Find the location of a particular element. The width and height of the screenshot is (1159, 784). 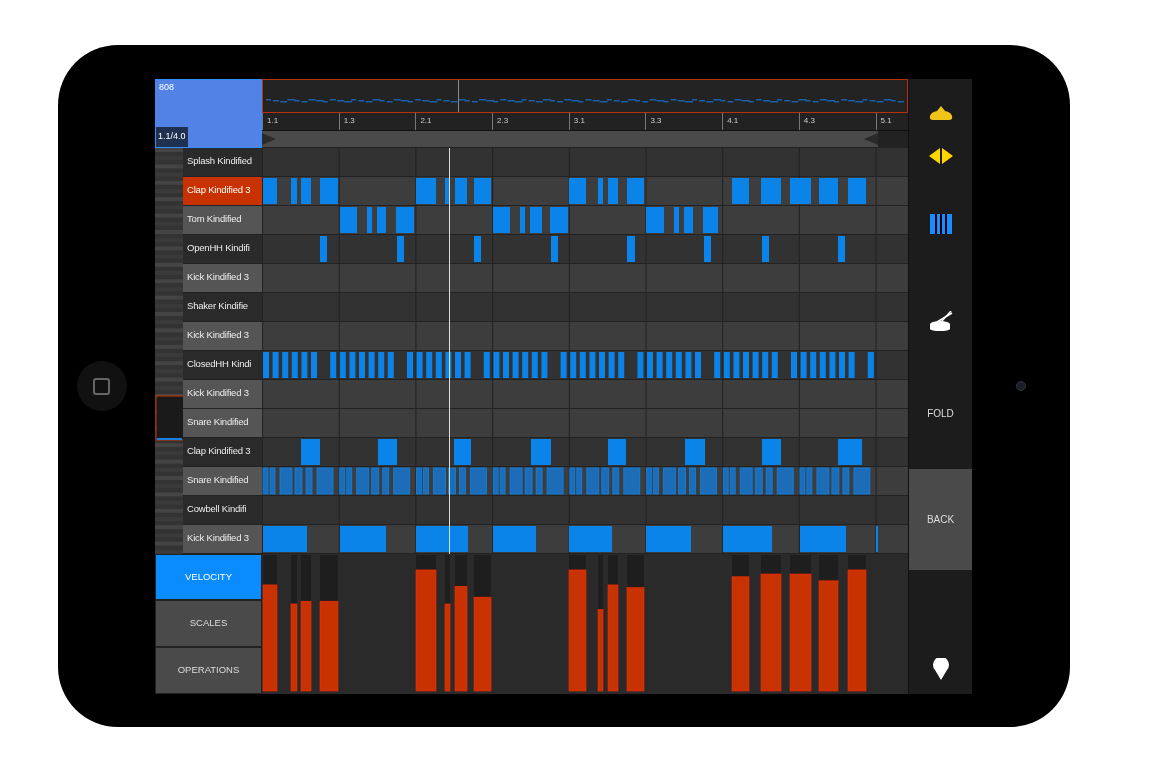

dome-icon is located at coordinates (940, 113).